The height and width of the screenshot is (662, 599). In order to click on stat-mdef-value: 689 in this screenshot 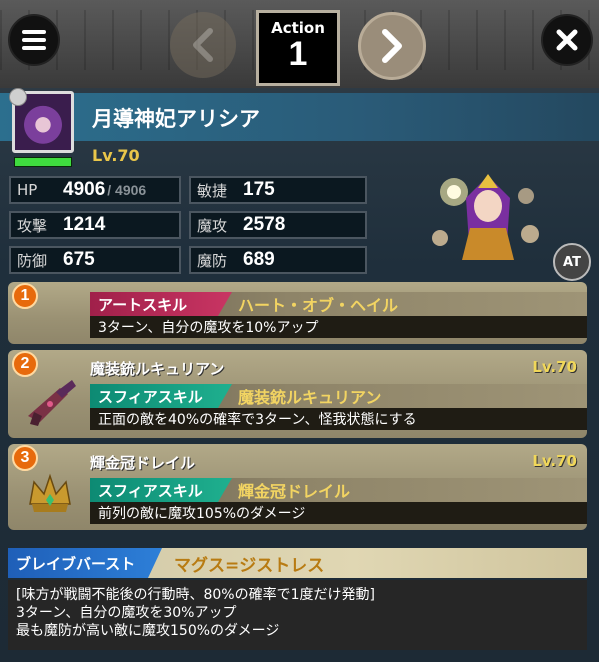, I will do `click(259, 259)`.